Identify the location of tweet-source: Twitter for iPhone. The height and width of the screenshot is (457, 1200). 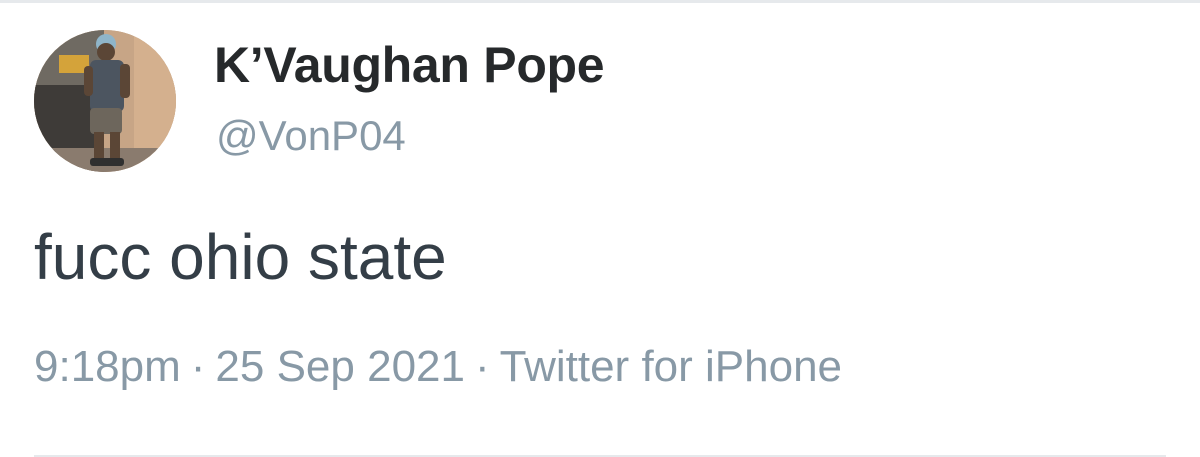
(671, 366).